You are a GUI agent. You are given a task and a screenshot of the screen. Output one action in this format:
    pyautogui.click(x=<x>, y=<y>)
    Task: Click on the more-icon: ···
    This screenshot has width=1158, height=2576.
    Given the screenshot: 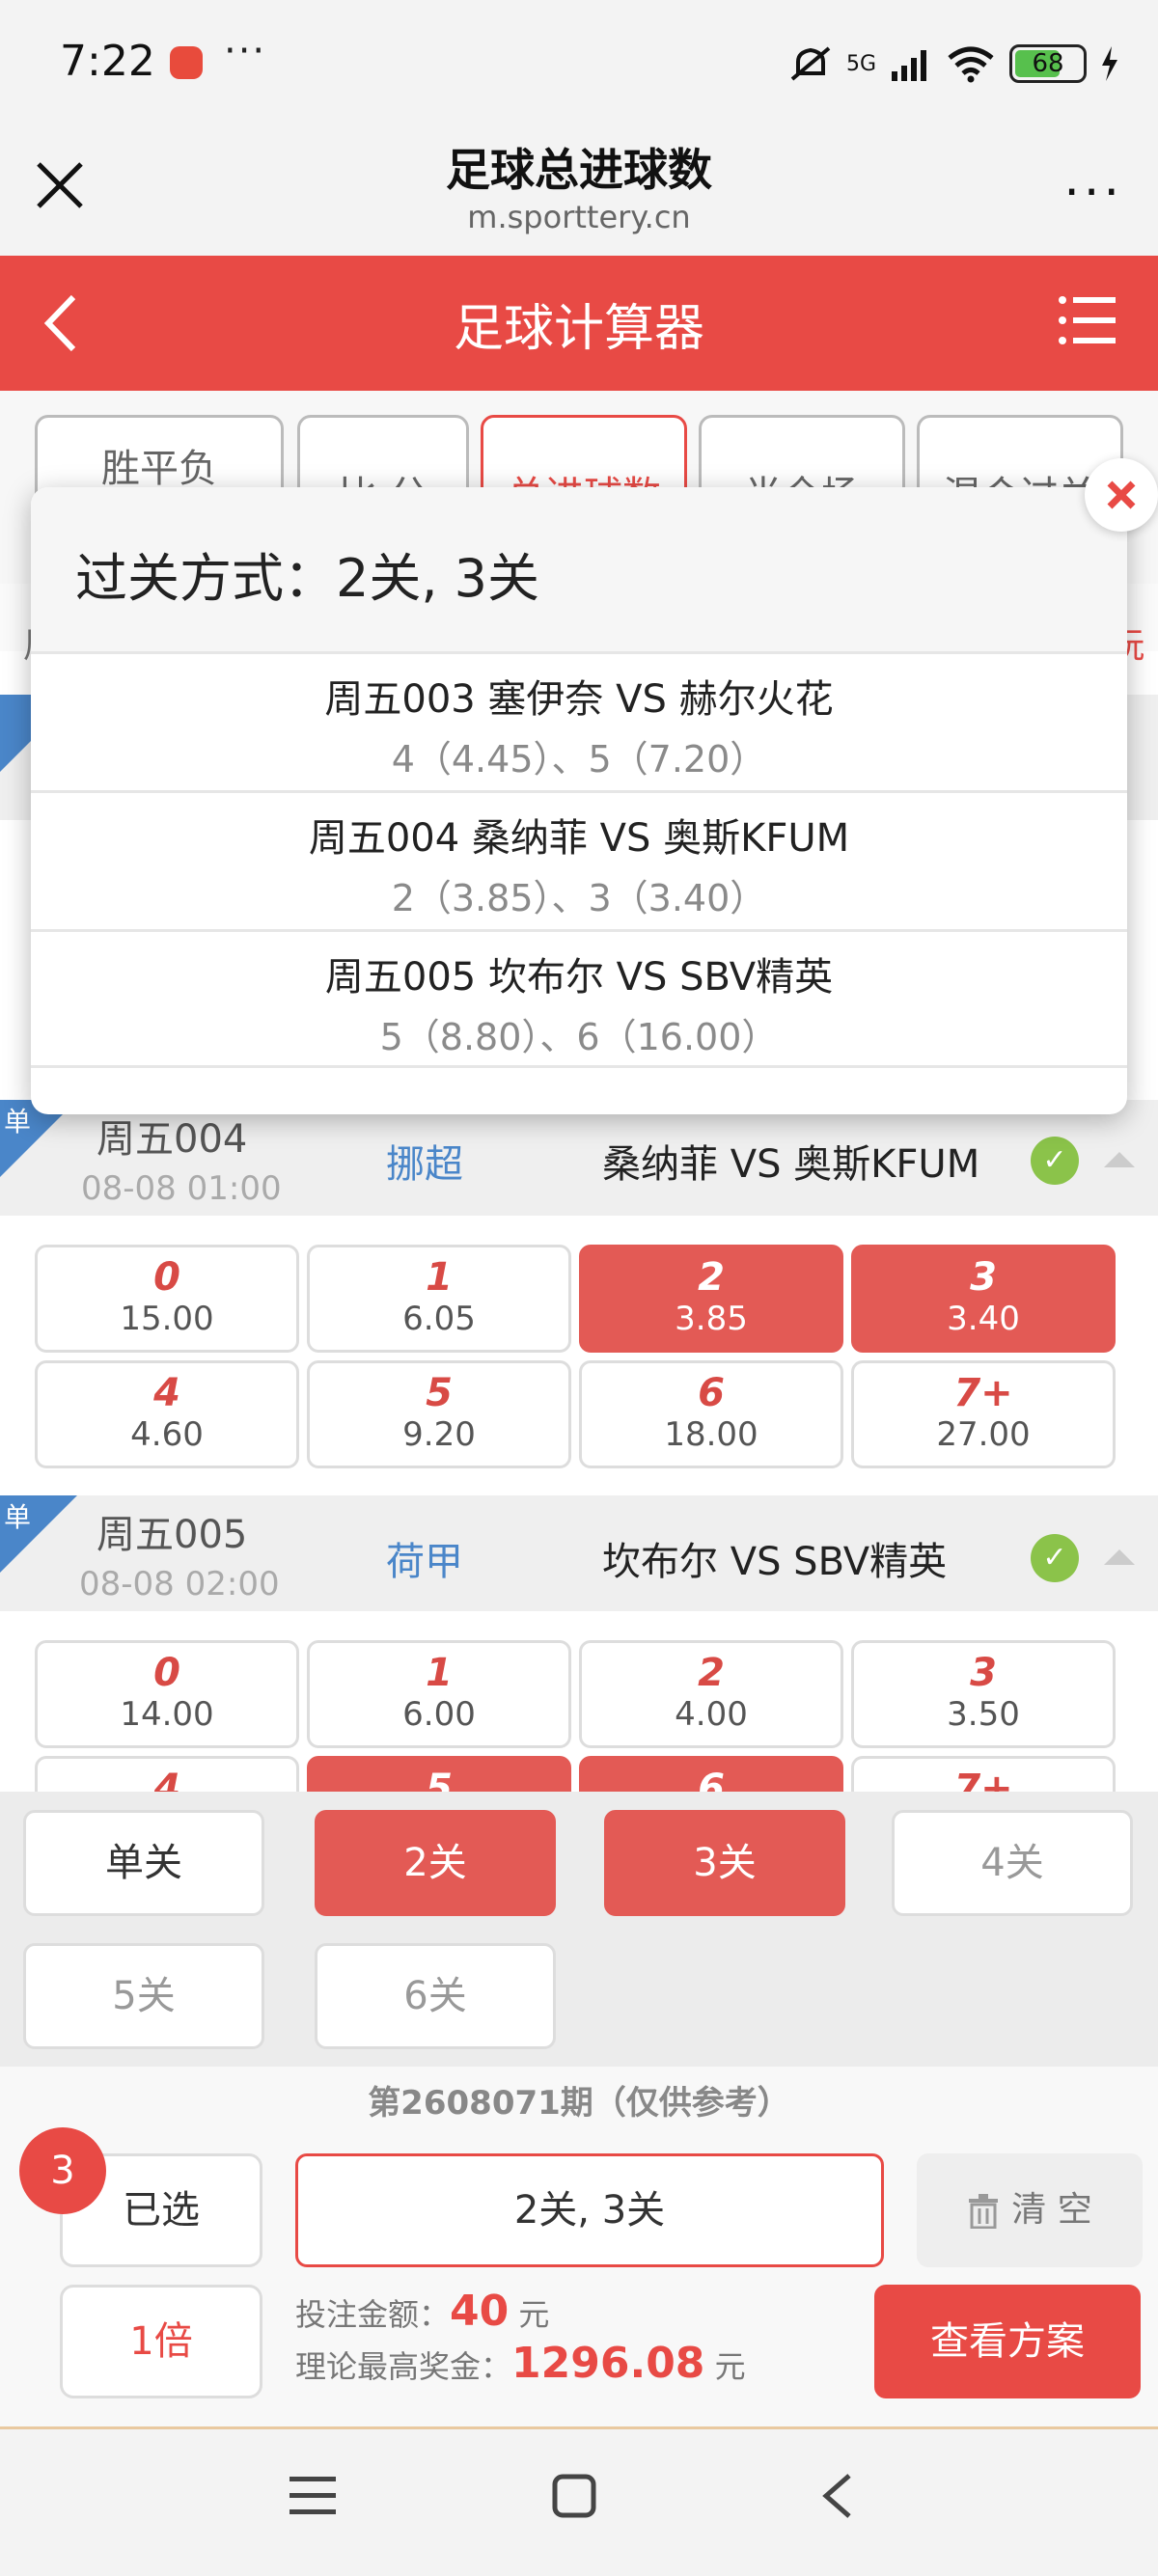 What is the action you would take?
    pyautogui.click(x=1093, y=193)
    